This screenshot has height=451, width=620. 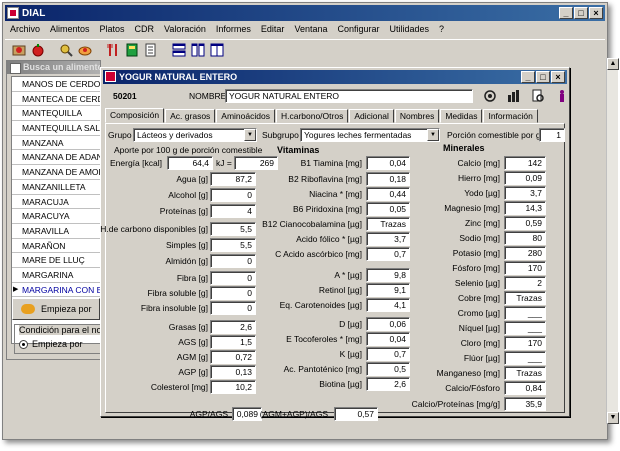 What do you see at coordinates (56, 290) in the screenshot?
I see `list-item: MARGARINA CON ES` at bounding box center [56, 290].